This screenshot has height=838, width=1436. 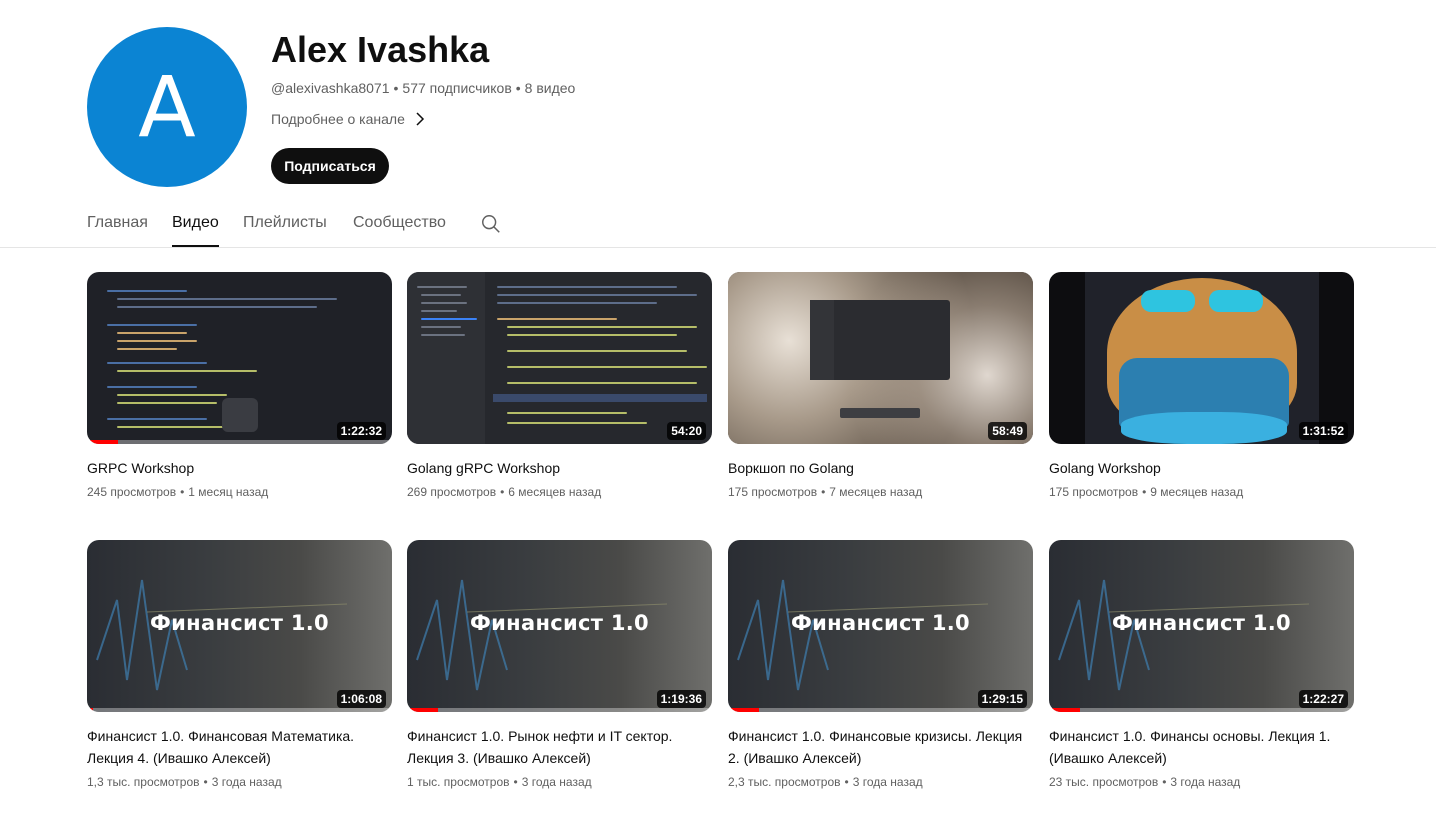 I want to click on video-meta: 1,3 тыс. просмотров • 3 года назад, so click(x=184, y=782).